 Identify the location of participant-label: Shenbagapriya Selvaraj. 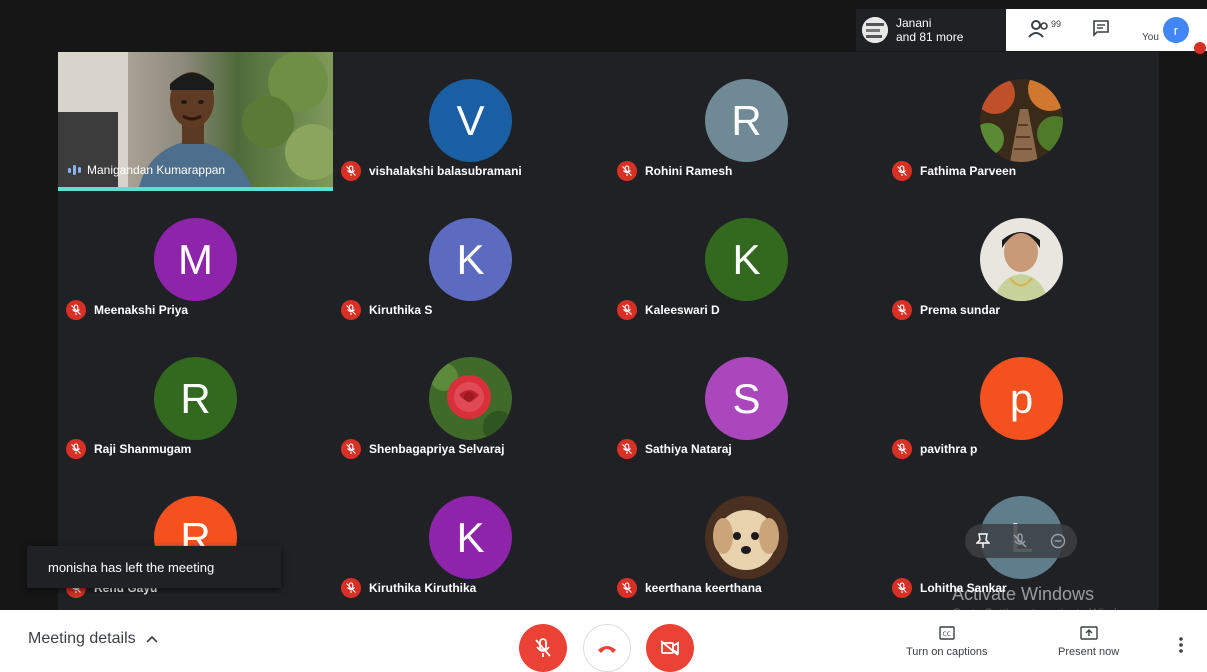
(422, 449).